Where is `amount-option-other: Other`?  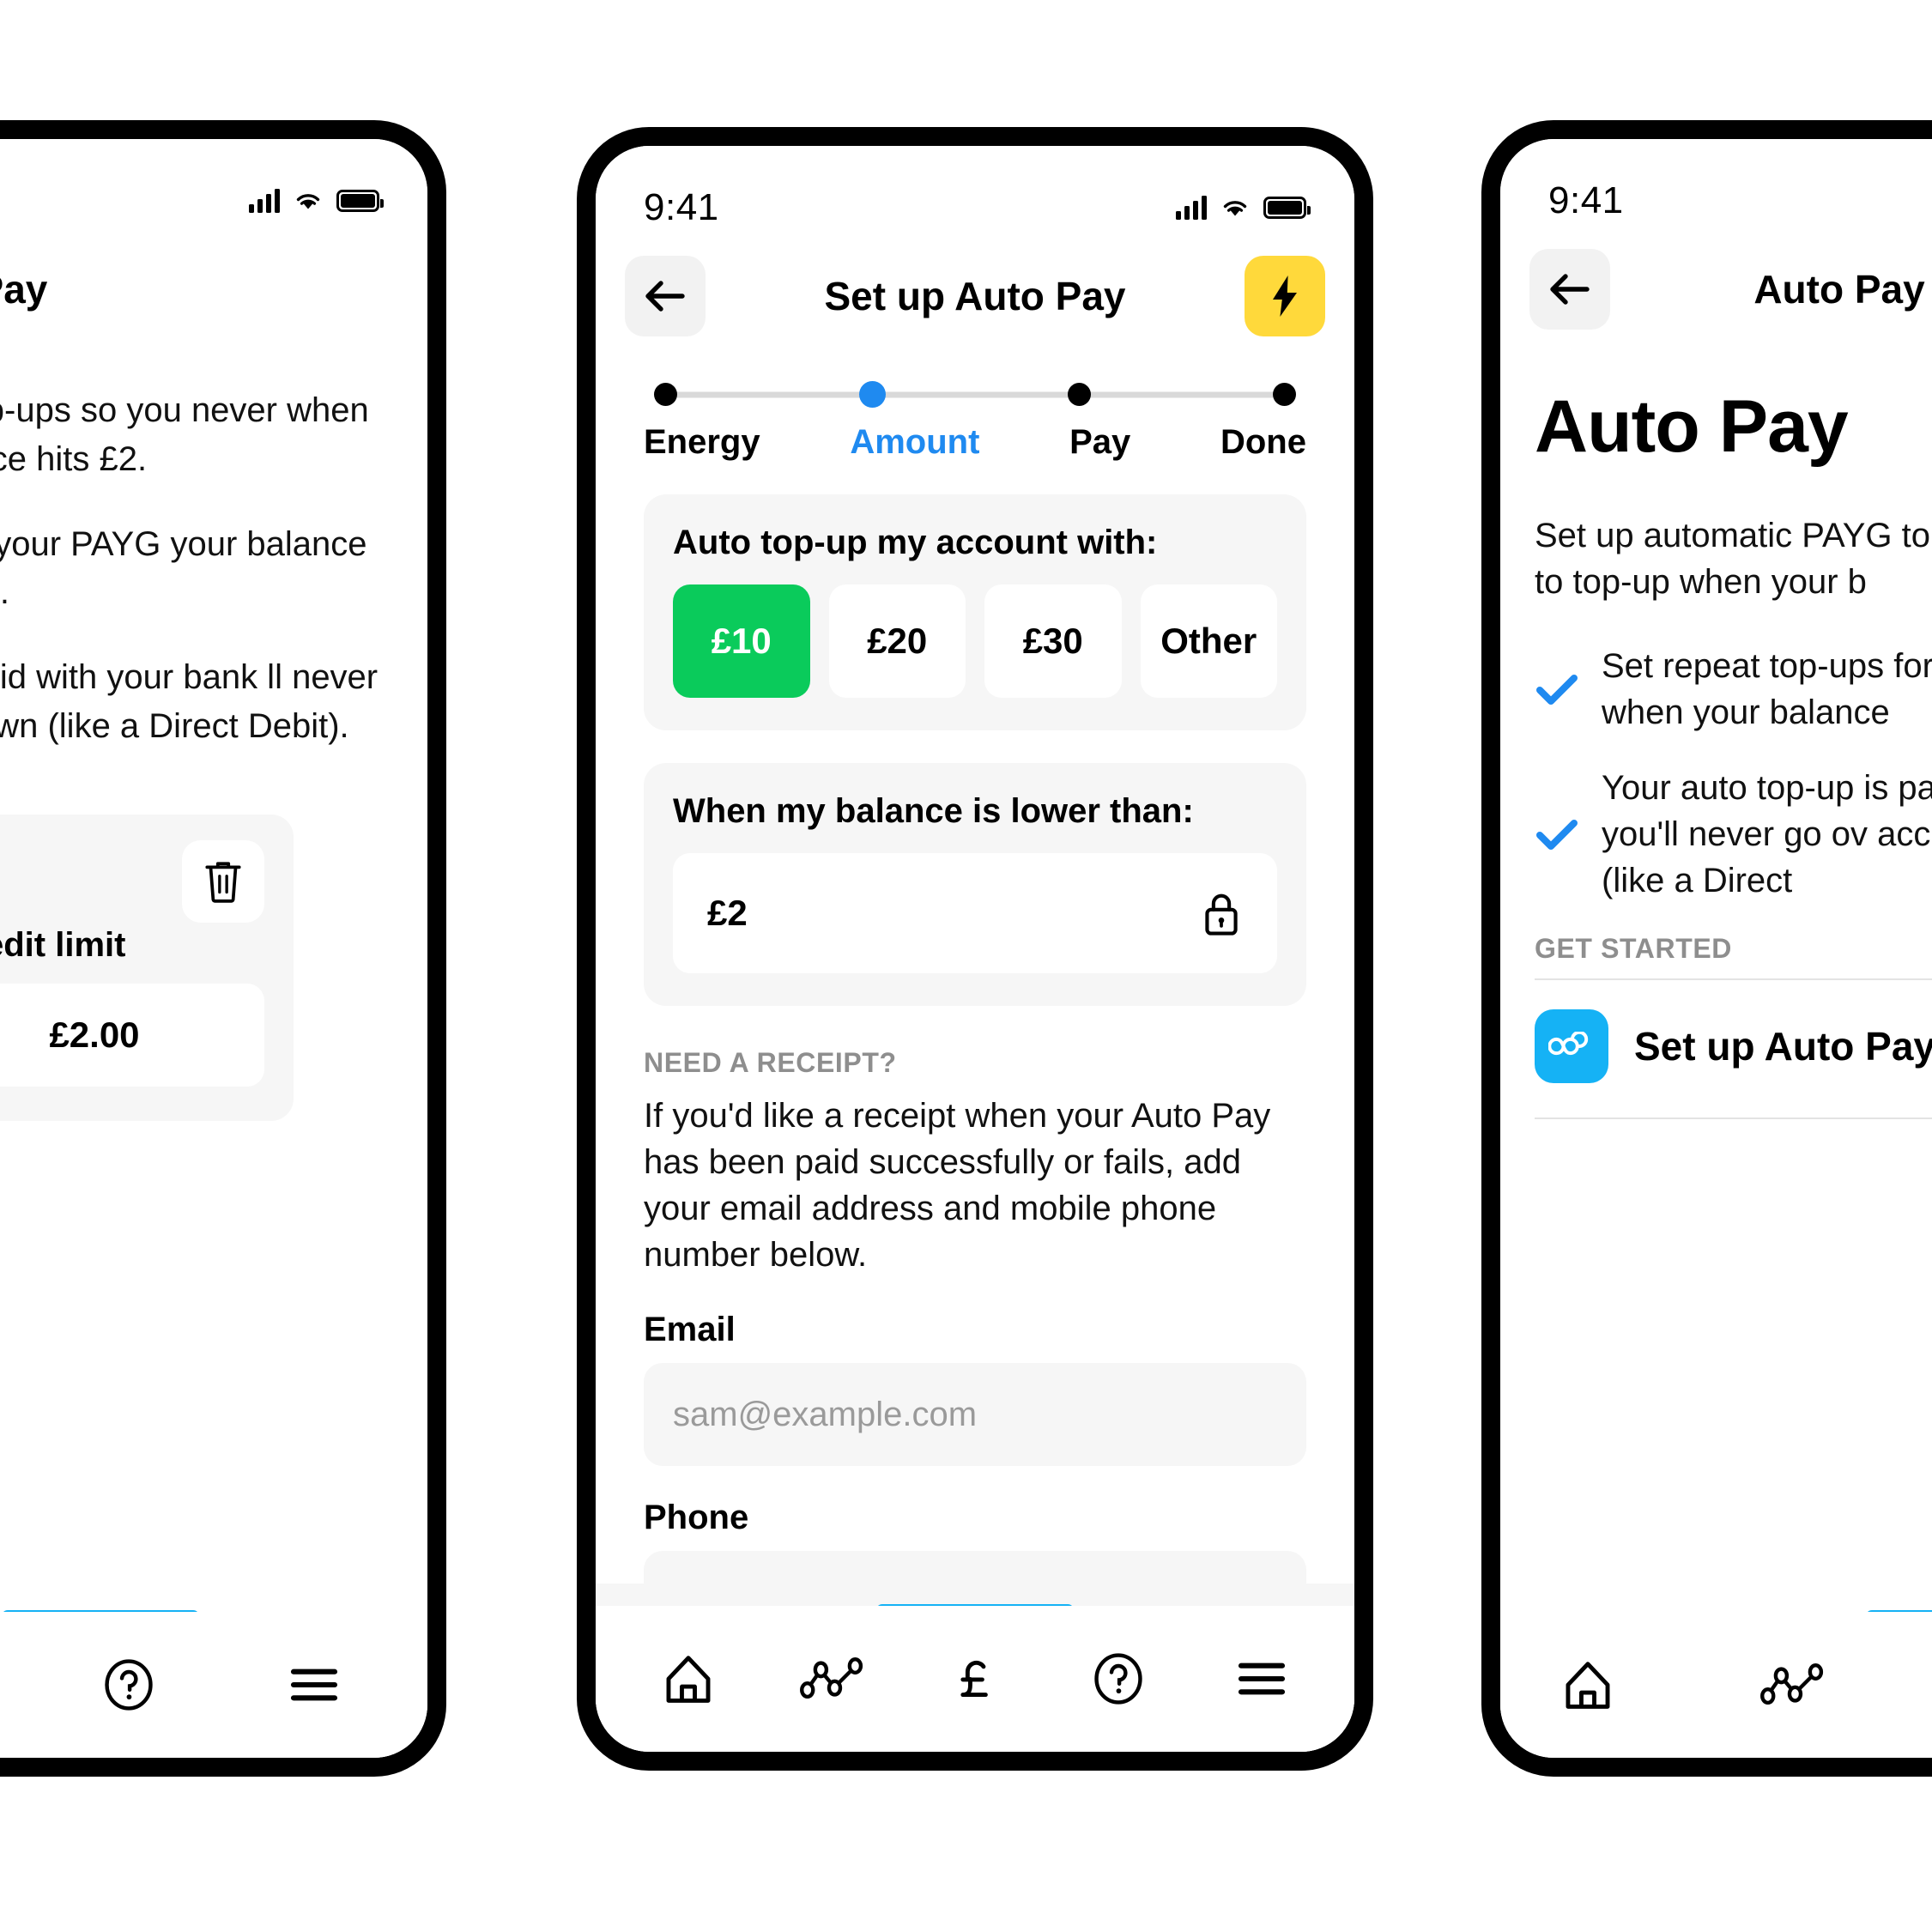
amount-option-other: Other is located at coordinates (1208, 641).